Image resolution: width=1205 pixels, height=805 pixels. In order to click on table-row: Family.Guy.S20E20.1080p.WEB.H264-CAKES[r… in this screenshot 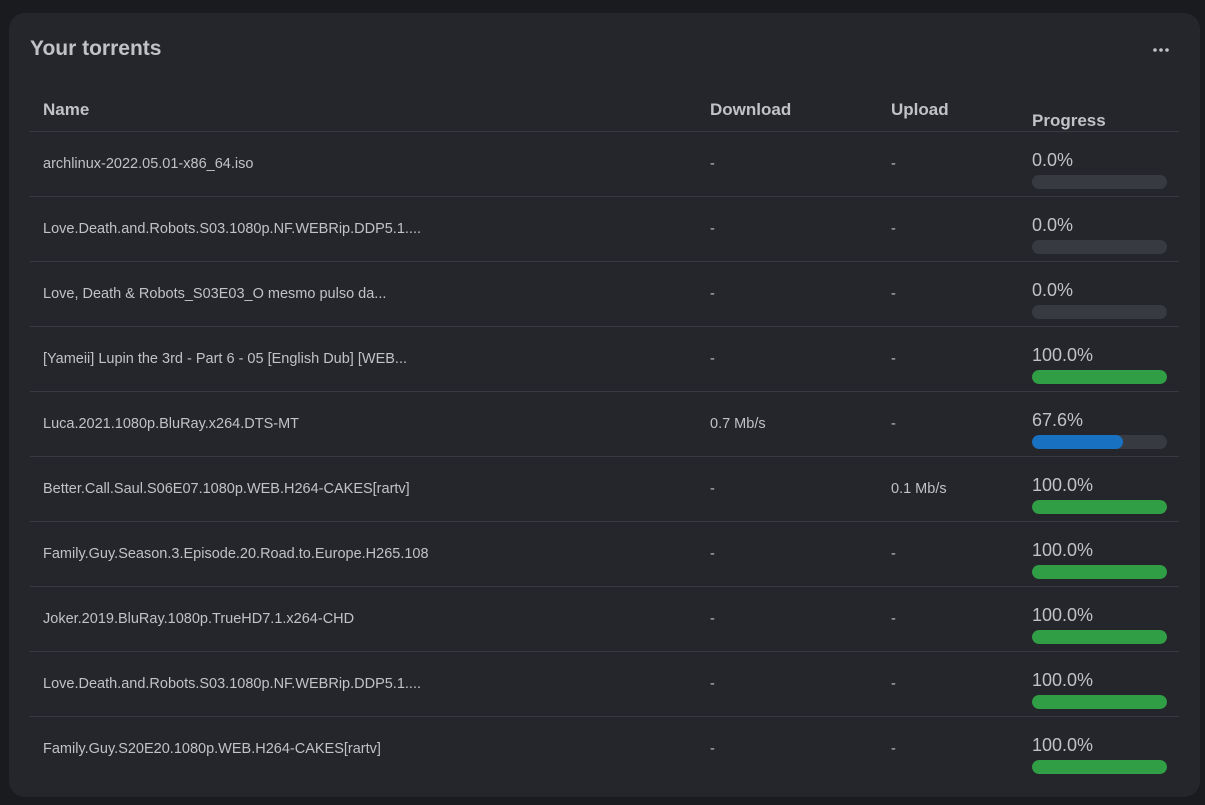, I will do `click(604, 749)`.